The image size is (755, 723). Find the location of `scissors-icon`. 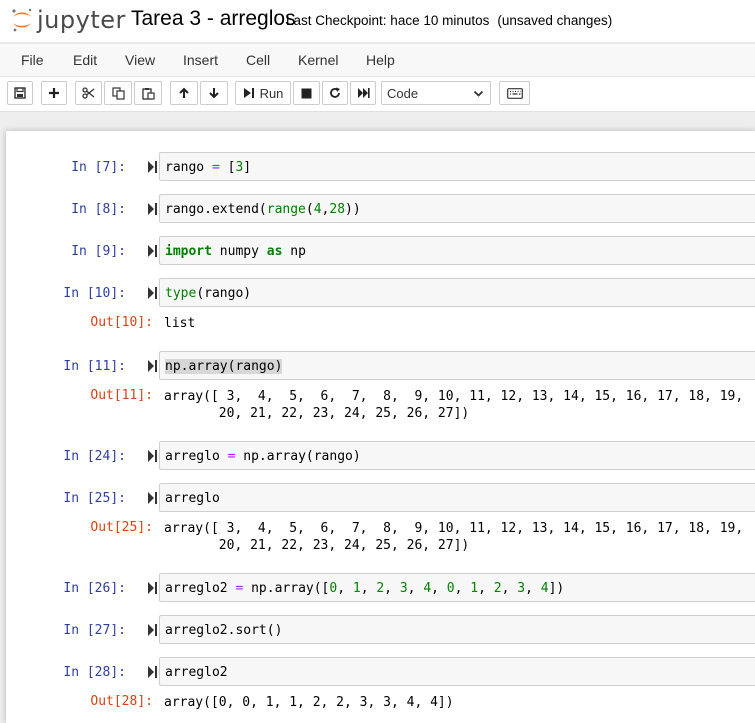

scissors-icon is located at coordinates (88, 93).